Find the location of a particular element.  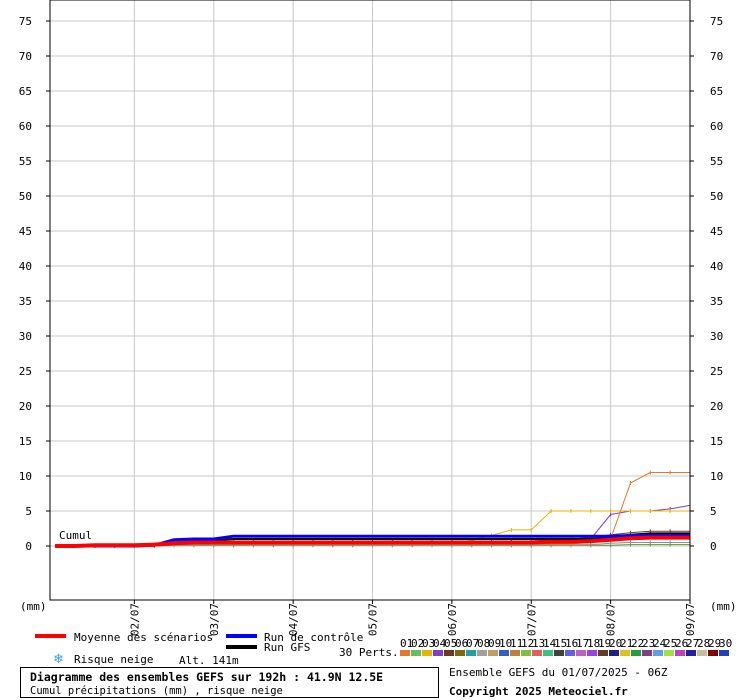

x-tick-labels: 02/07 03/07 04/07 05/07 06/07 07/07 08/07 09/07 is located at coordinates (412, 619).